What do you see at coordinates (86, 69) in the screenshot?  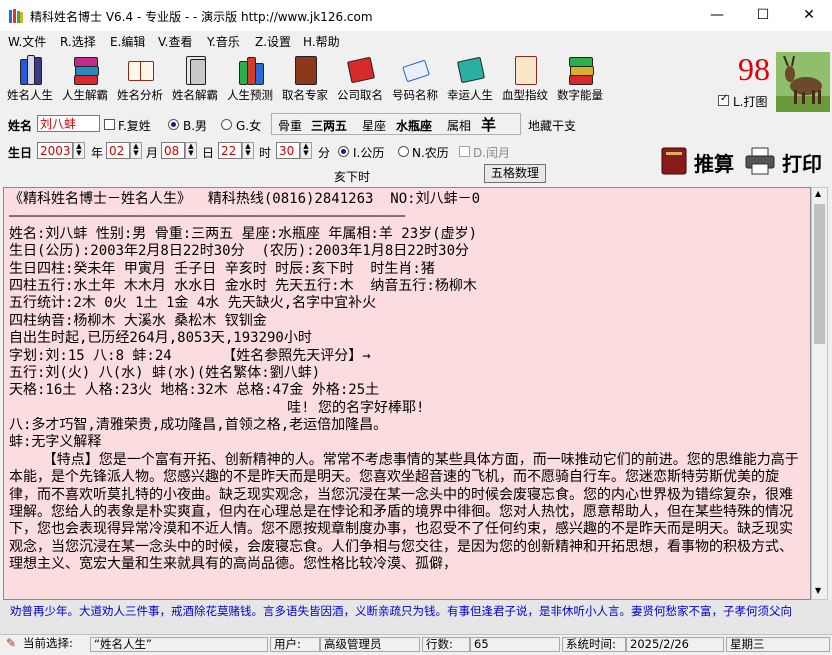 I see `book-stack-icon` at bounding box center [86, 69].